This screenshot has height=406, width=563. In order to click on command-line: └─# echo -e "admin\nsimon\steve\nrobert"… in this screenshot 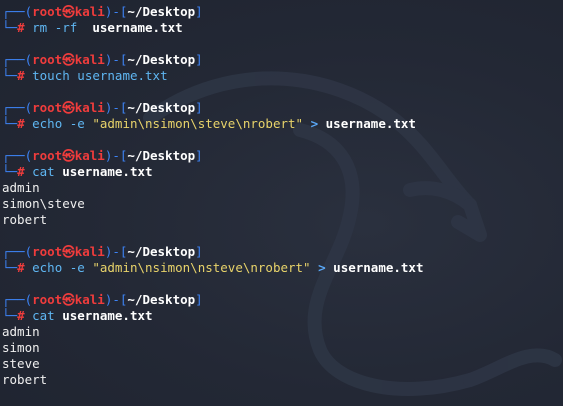, I will do `click(282, 124)`.